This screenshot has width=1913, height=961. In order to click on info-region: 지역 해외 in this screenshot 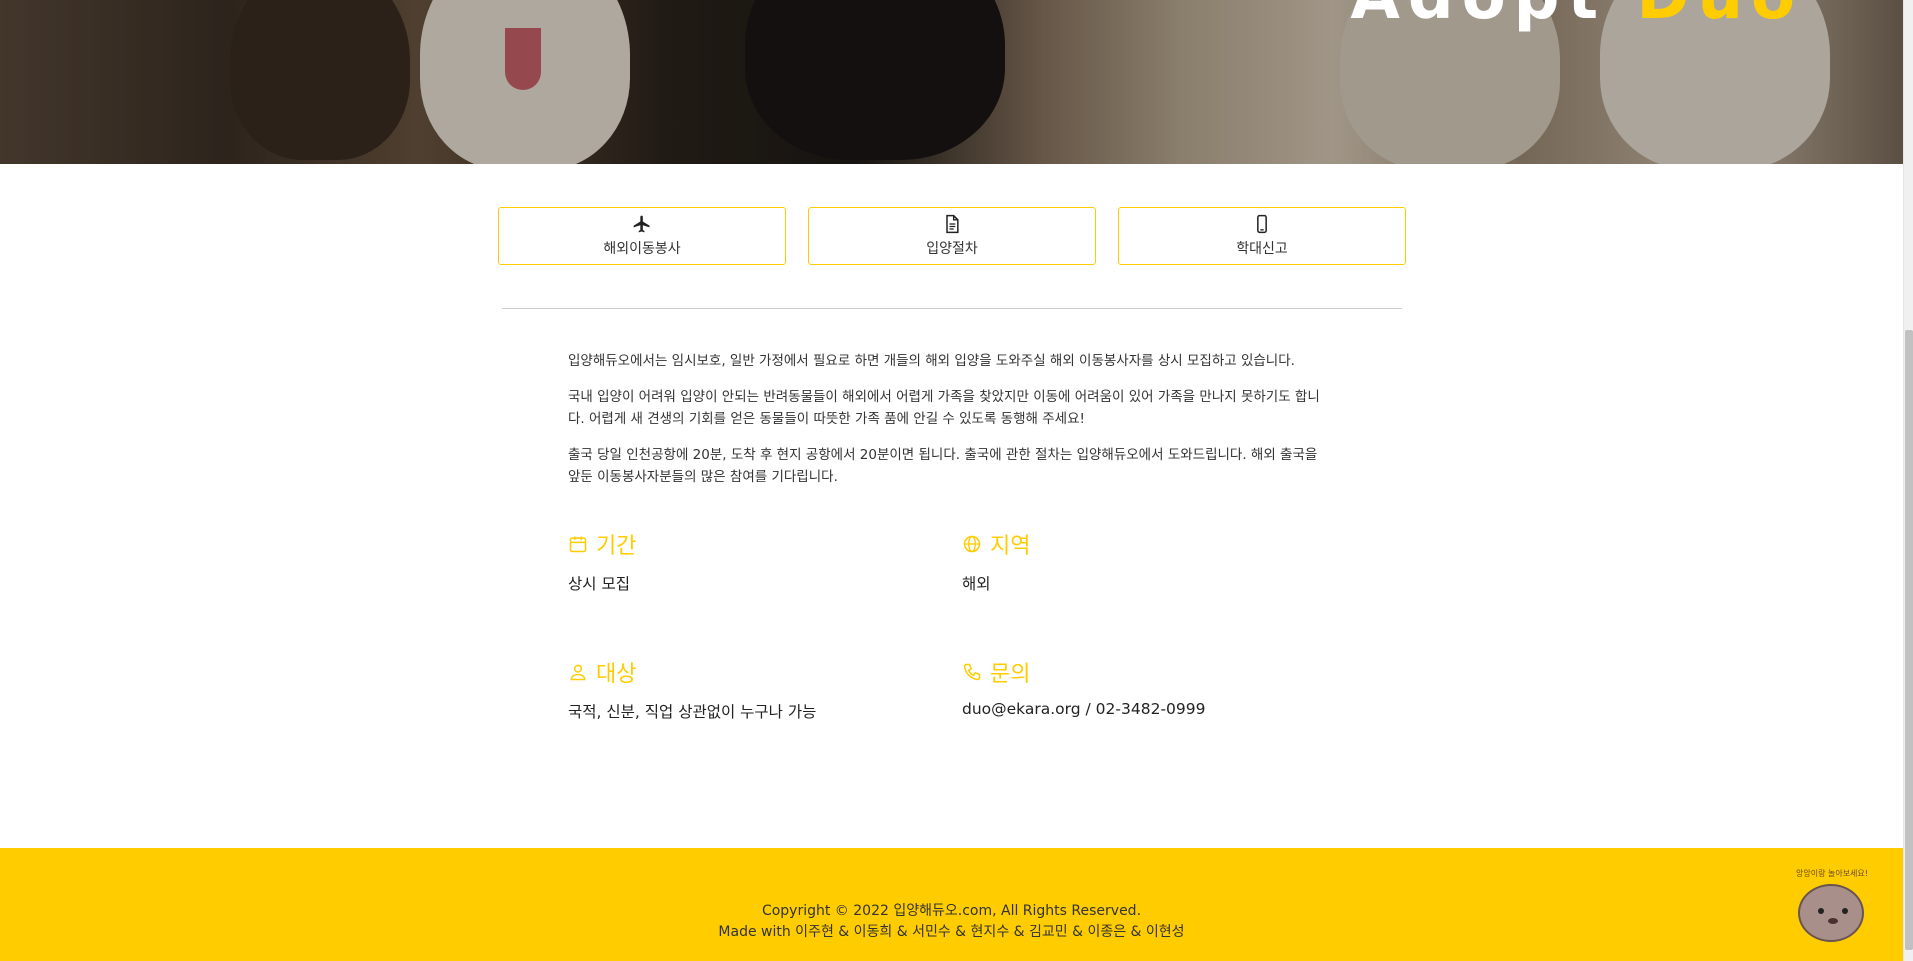, I will do `click(1159, 561)`.